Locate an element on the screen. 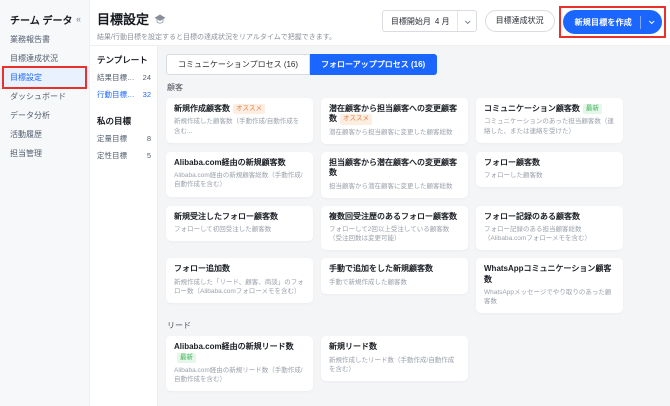 The image size is (670, 406). sidebar-header: チーム データ « is located at coordinates (44, 19).